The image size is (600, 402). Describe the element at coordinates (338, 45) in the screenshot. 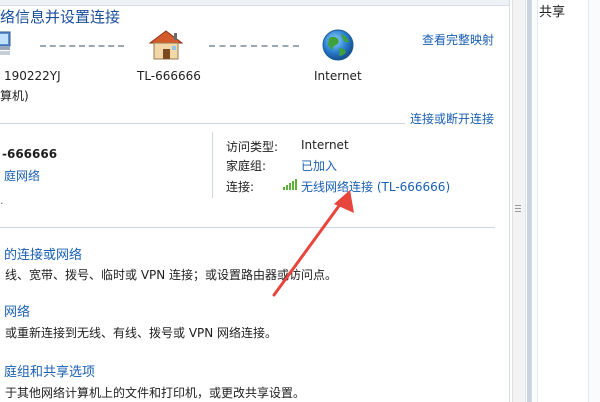

I see `internet-globe-icon` at that location.